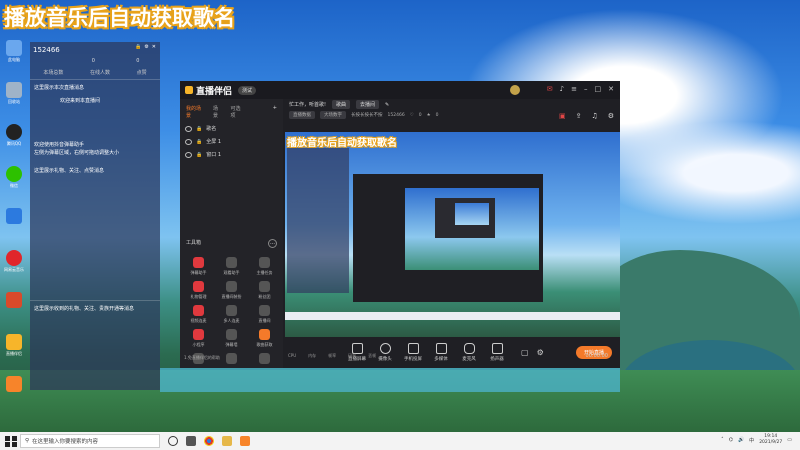 Image resolution: width=800 pixels, height=450 pixels. Describe the element at coordinates (751, 440) in the screenshot. I see `ime-icon: 中` at that location.